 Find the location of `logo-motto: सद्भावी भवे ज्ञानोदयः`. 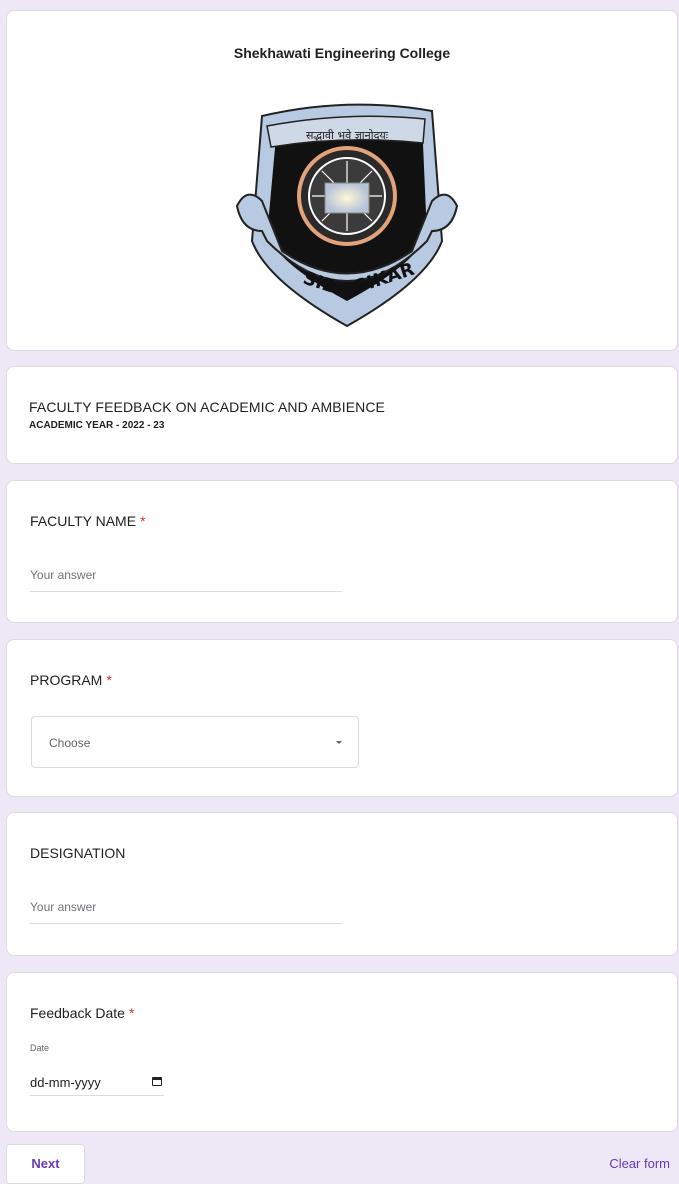

logo-motto: सद्भावी भवे ज्ञानोदयः is located at coordinates (347, 135).